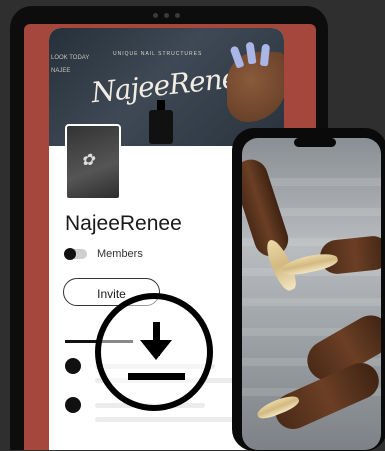 The height and width of the screenshot is (451, 385). What do you see at coordinates (75, 254) in the screenshot?
I see `members-toggle` at bounding box center [75, 254].